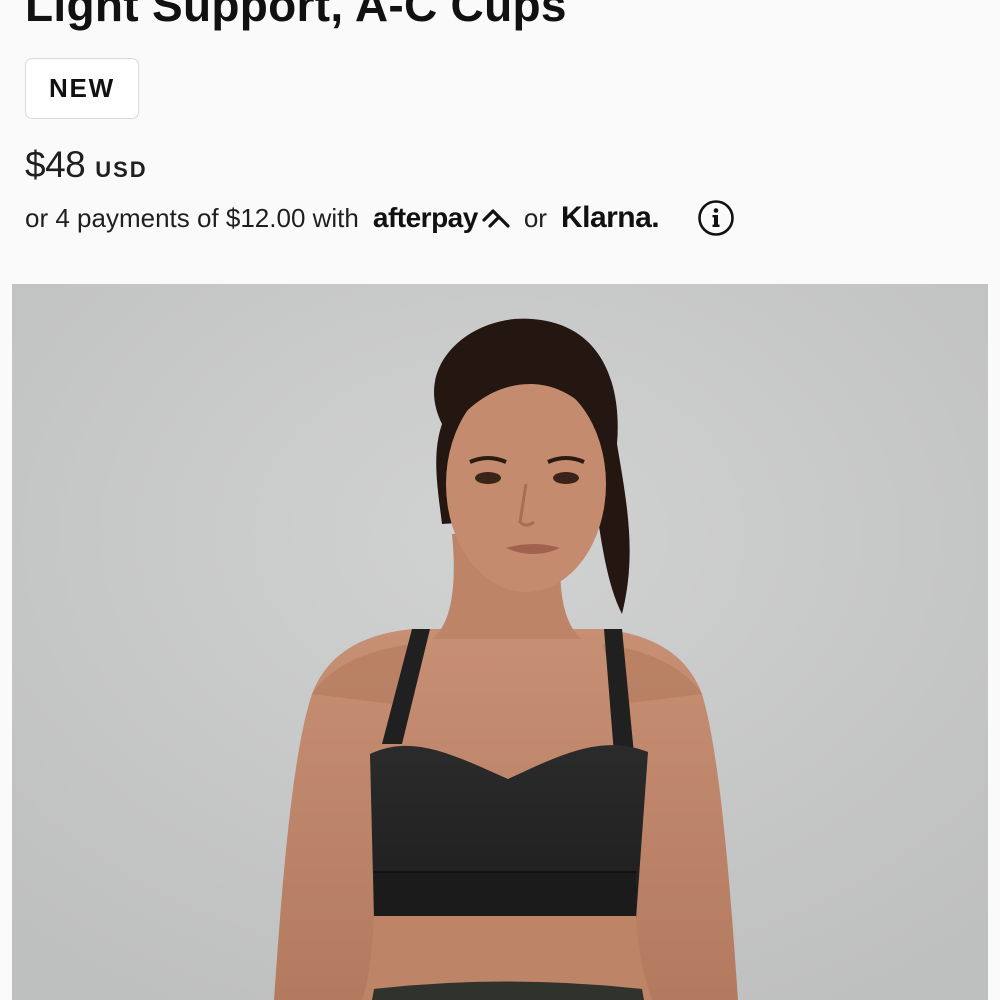 The width and height of the screenshot is (1000, 1000). I want to click on new-badge: NEW, so click(82, 88).